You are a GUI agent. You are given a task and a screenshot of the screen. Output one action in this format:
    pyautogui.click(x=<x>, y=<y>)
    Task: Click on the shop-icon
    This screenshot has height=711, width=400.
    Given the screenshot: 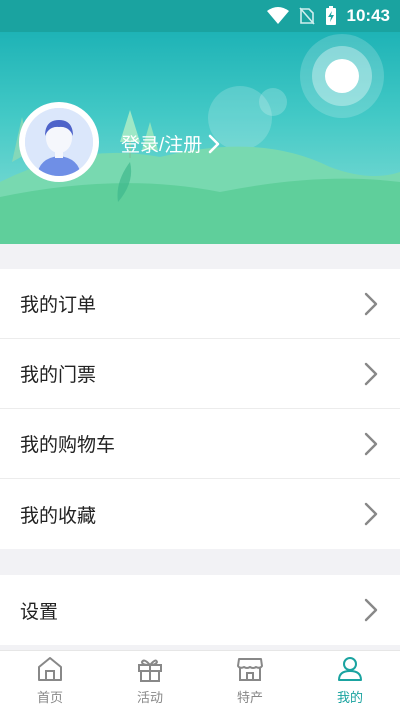 What is the action you would take?
    pyautogui.click(x=250, y=669)
    